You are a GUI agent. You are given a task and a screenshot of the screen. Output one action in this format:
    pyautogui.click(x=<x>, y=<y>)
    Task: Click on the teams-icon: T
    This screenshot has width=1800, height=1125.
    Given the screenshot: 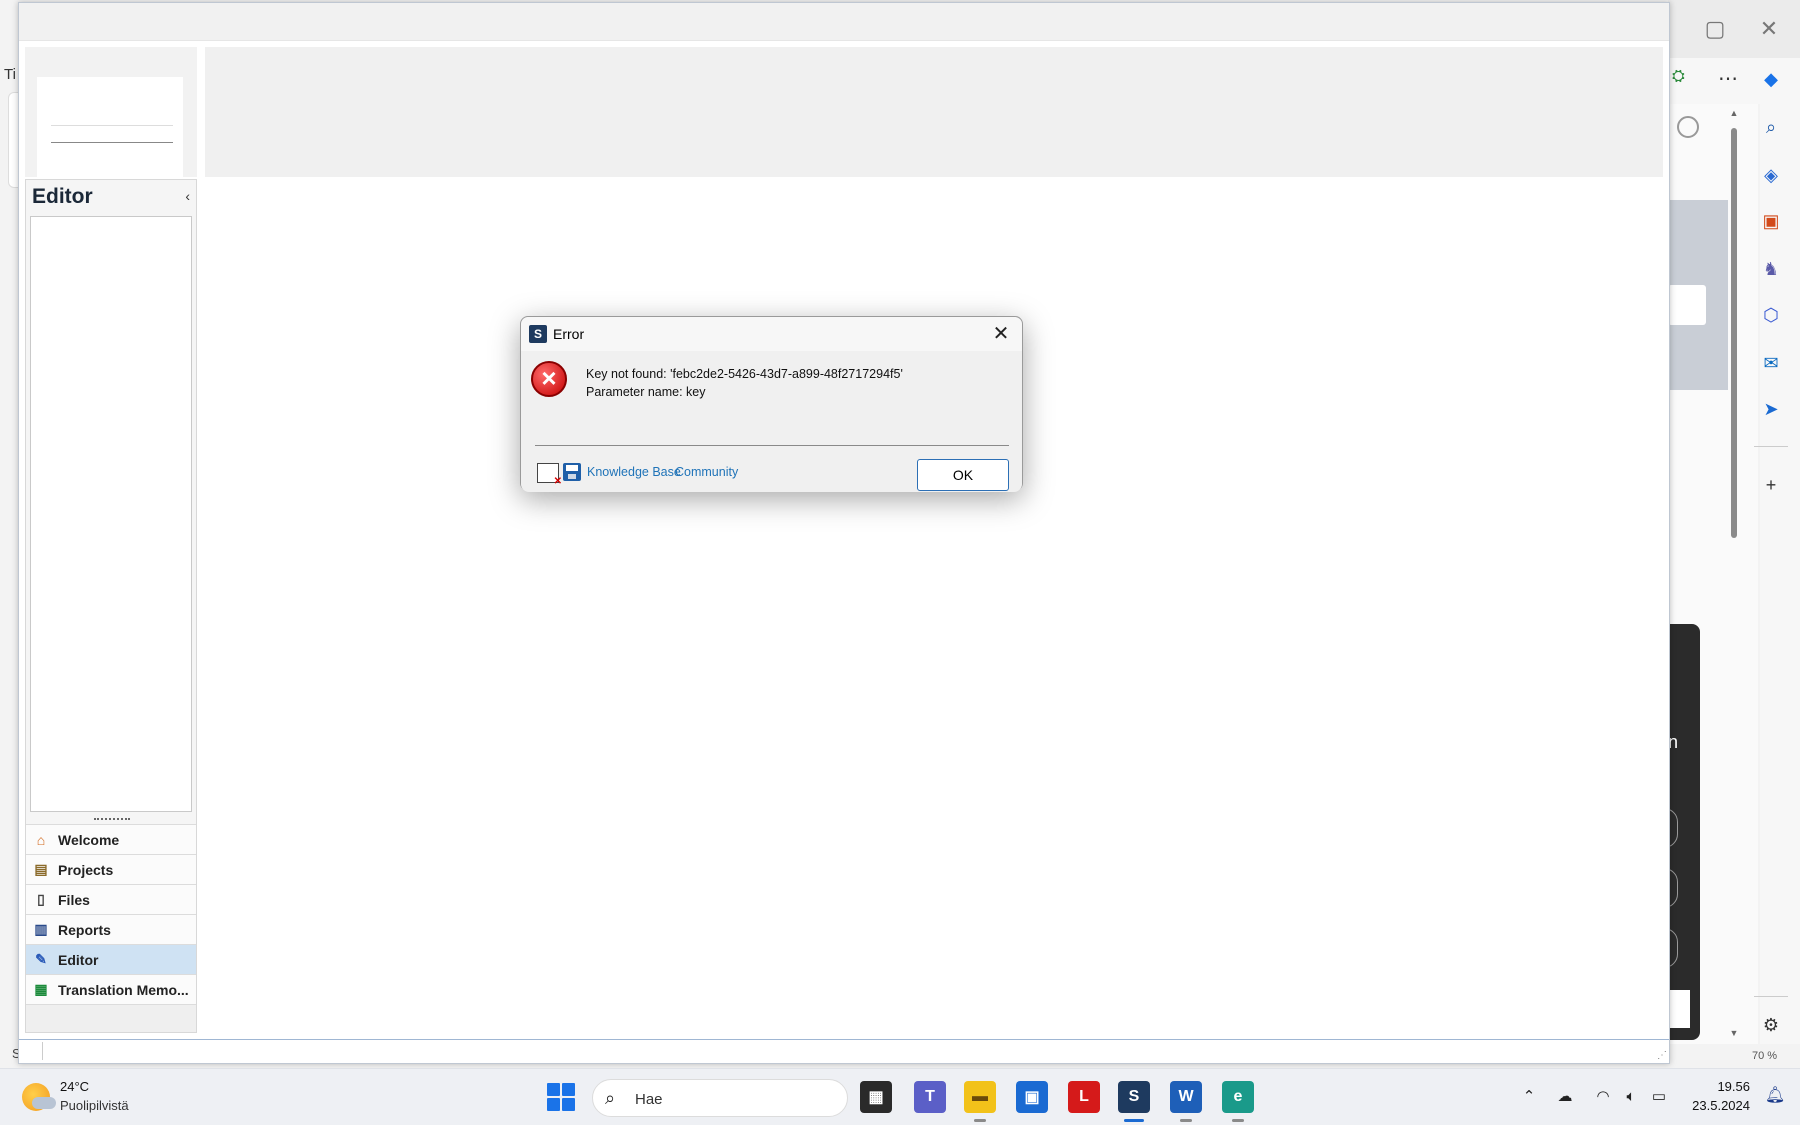 What is the action you would take?
    pyautogui.click(x=930, y=1097)
    